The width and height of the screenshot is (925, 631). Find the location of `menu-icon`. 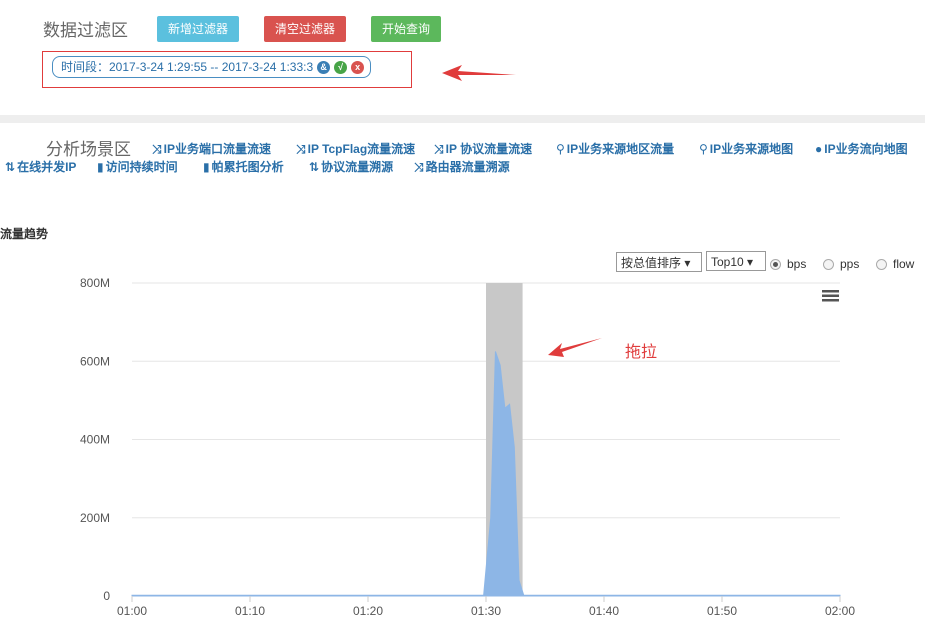

menu-icon is located at coordinates (831, 296).